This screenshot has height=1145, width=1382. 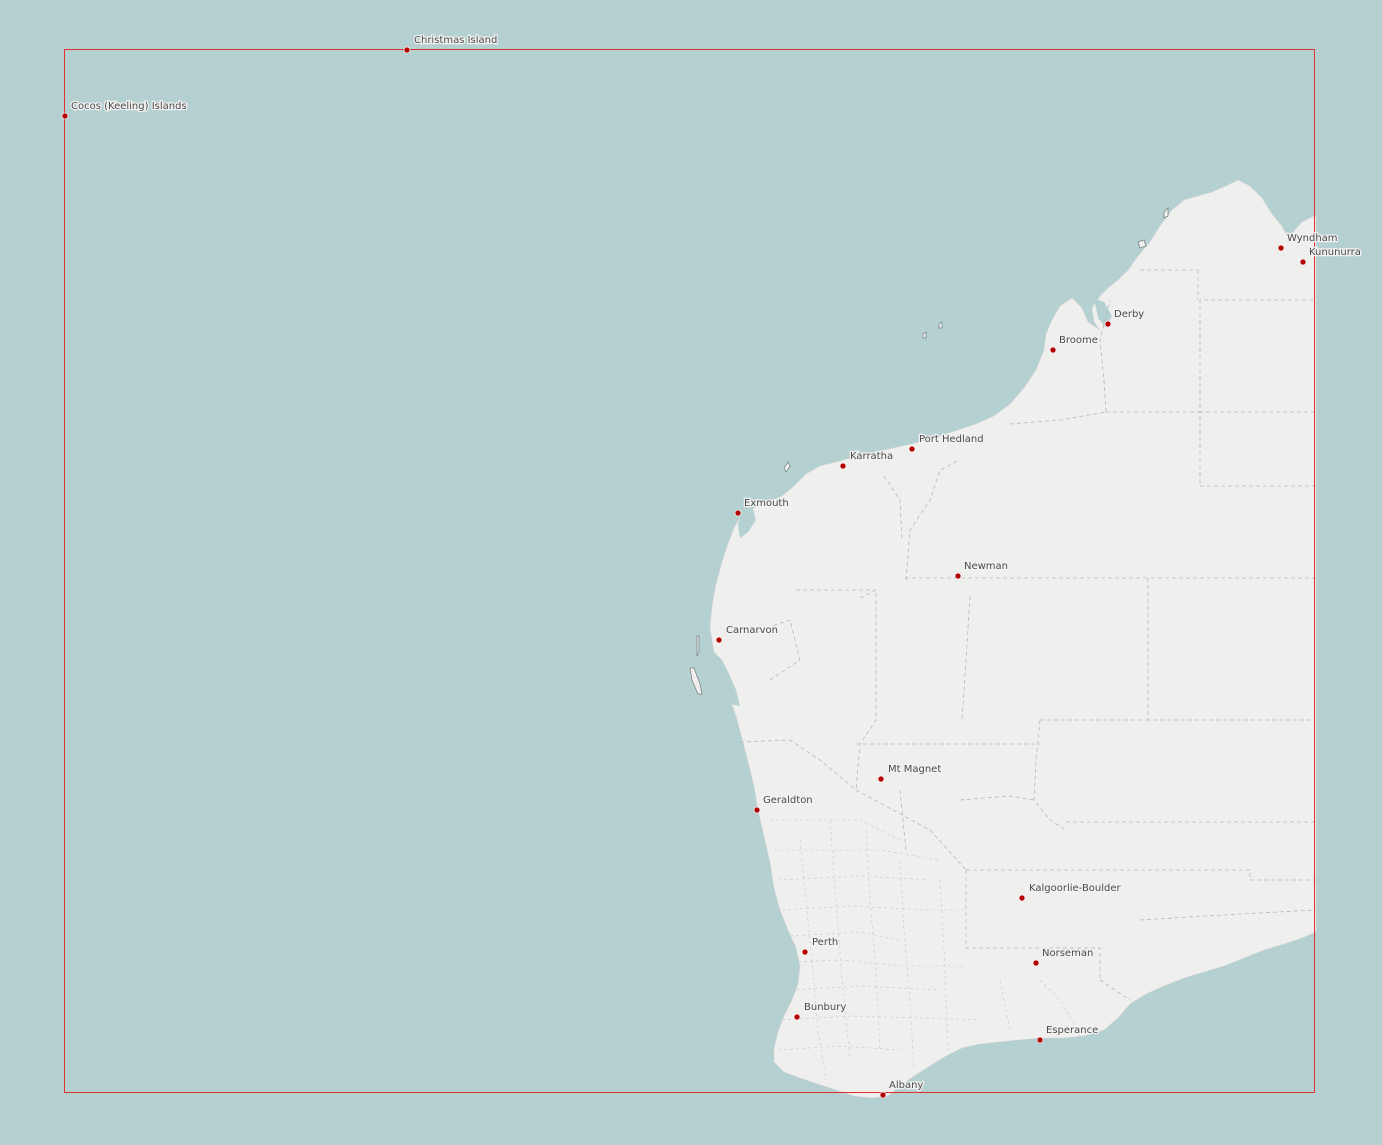 What do you see at coordinates (912, 449) in the screenshot?
I see `city-dot-port-hedland` at bounding box center [912, 449].